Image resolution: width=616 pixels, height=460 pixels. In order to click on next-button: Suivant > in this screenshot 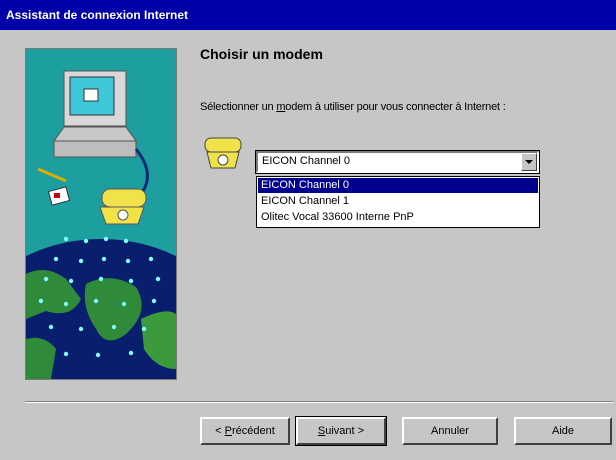, I will do `click(341, 431)`.